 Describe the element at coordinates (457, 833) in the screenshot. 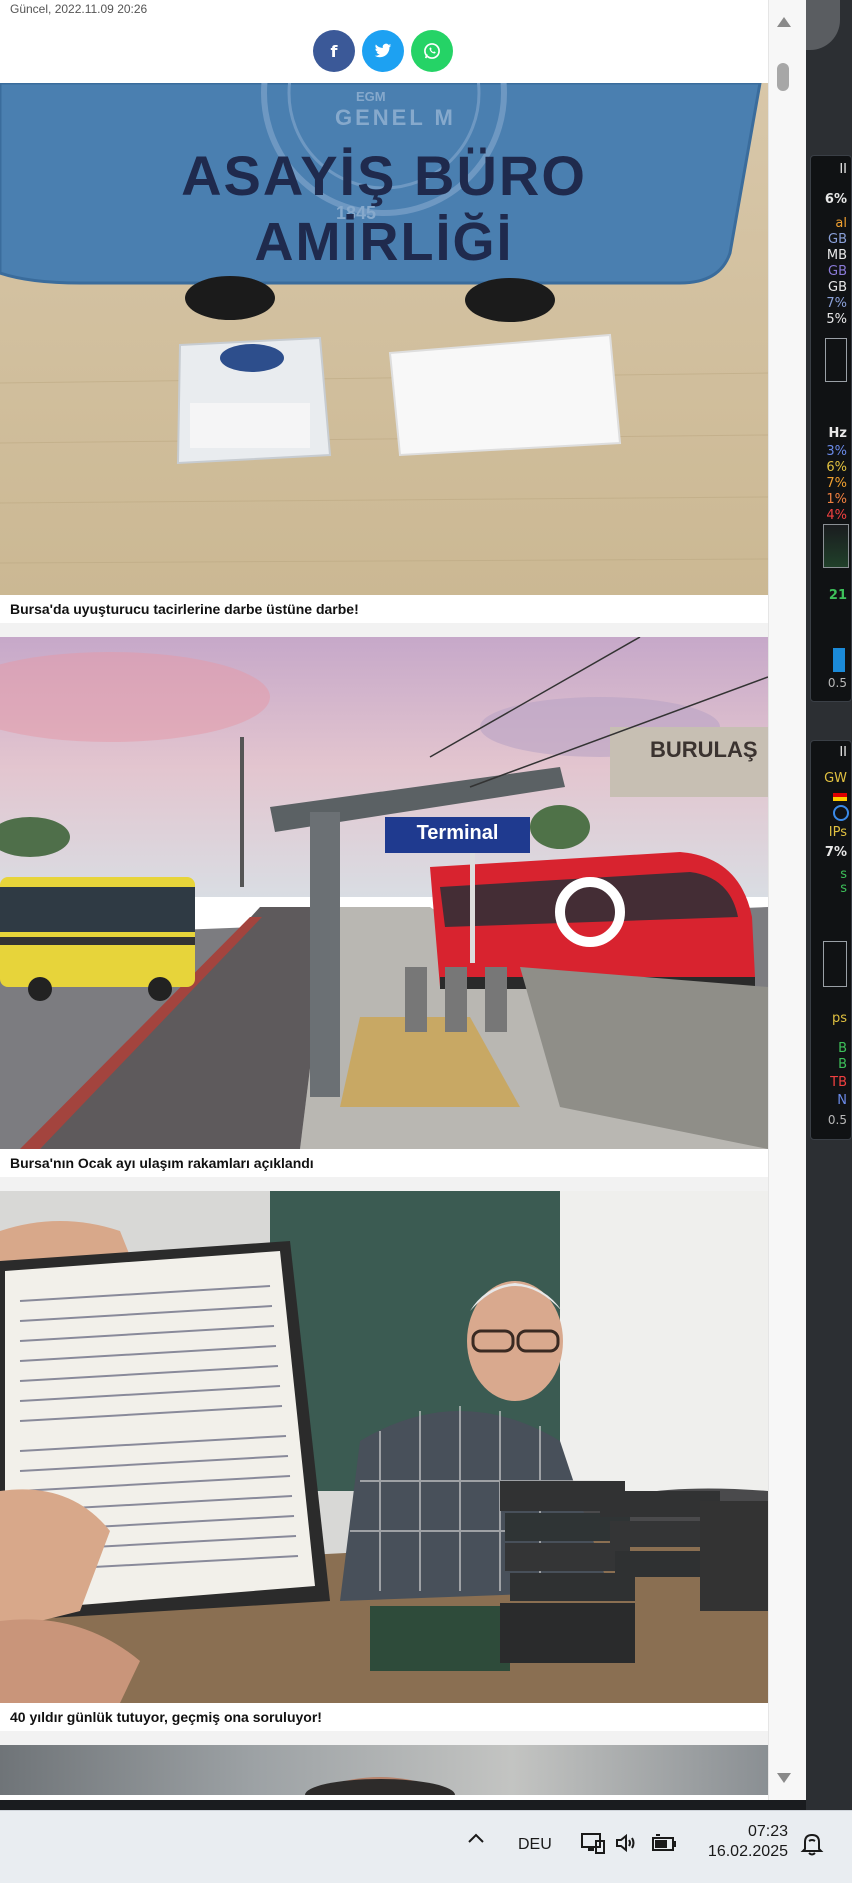

I see `station-sign: Terminal` at that location.